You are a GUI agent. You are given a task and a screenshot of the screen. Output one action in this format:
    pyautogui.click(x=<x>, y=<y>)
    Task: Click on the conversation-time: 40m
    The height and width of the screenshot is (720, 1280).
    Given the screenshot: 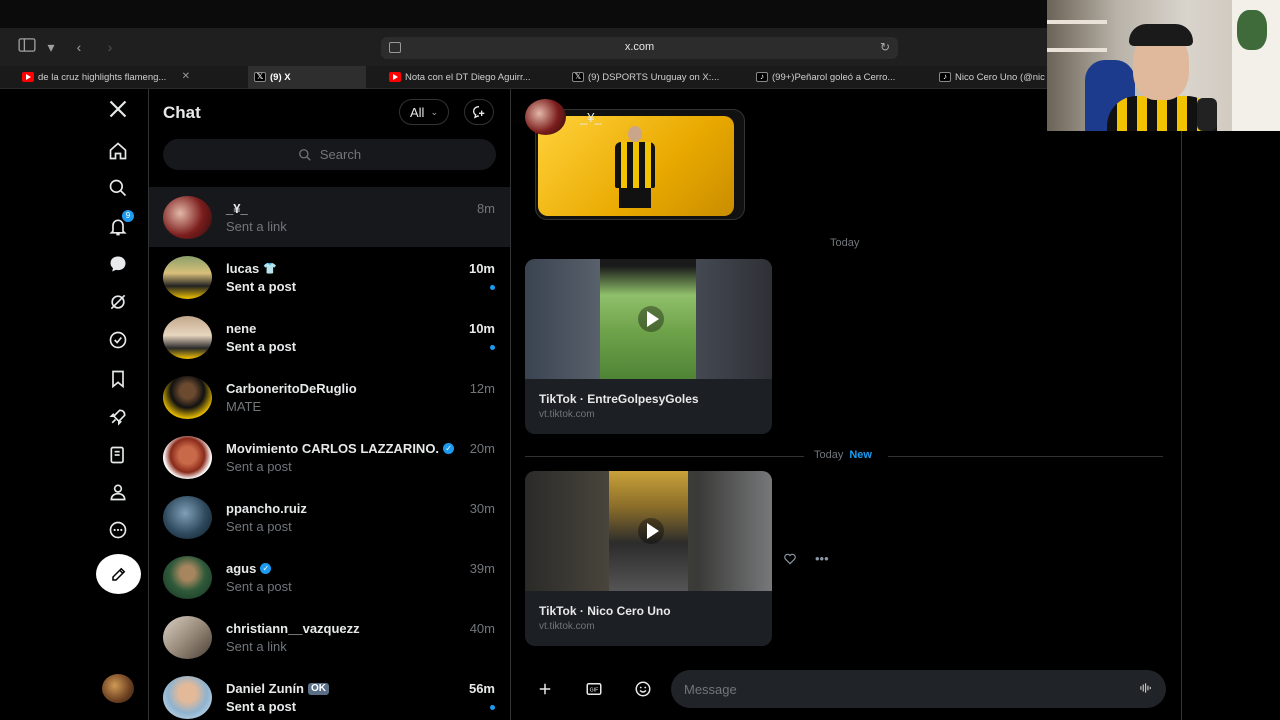 What is the action you would take?
    pyautogui.click(x=482, y=628)
    